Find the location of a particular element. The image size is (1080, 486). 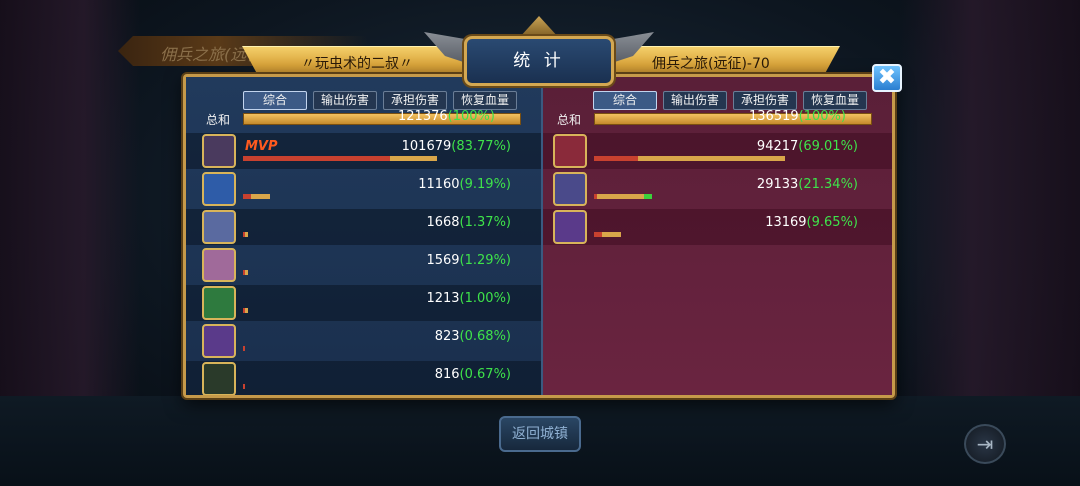

hero-row: 94217(69.01%) is located at coordinates (717, 151).